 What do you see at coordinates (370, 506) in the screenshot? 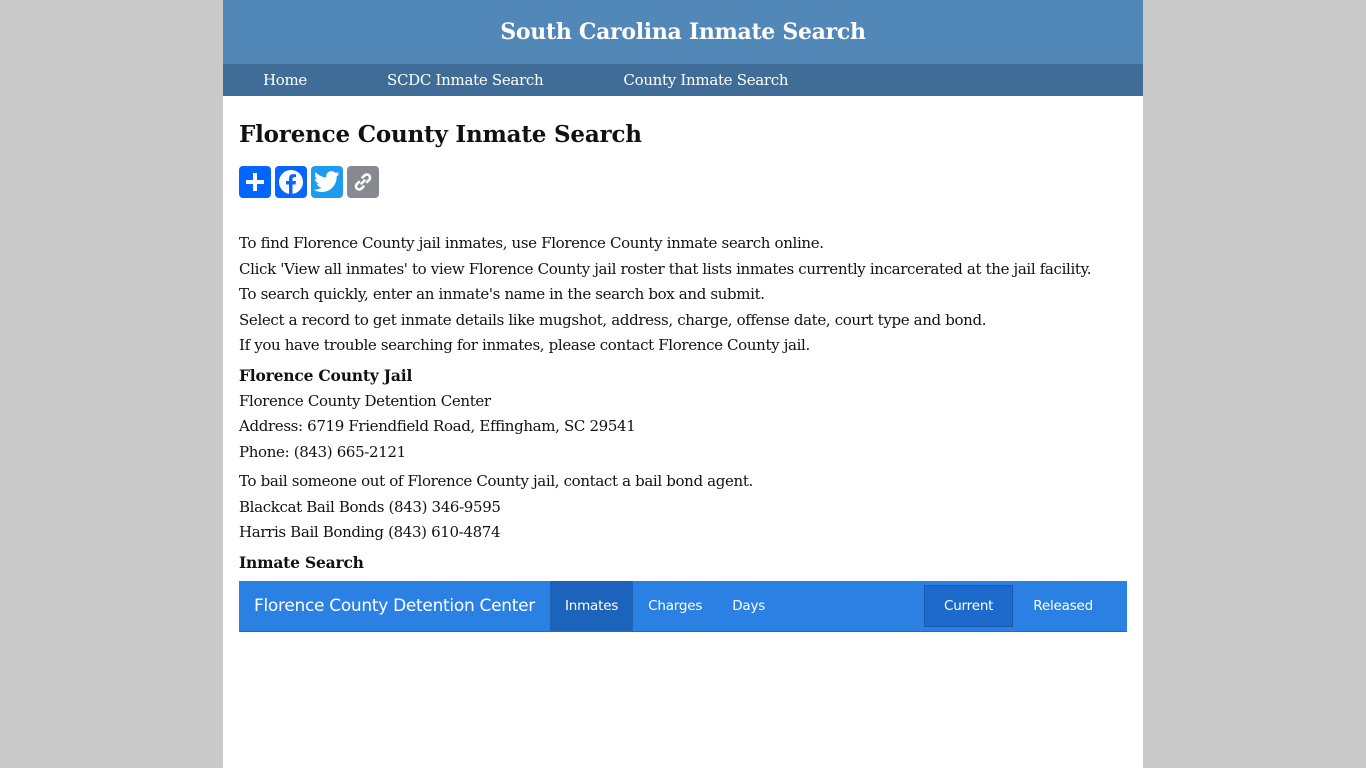
I see `bail-agent: Blackcat Bail Bonds (843) 346-9595` at bounding box center [370, 506].